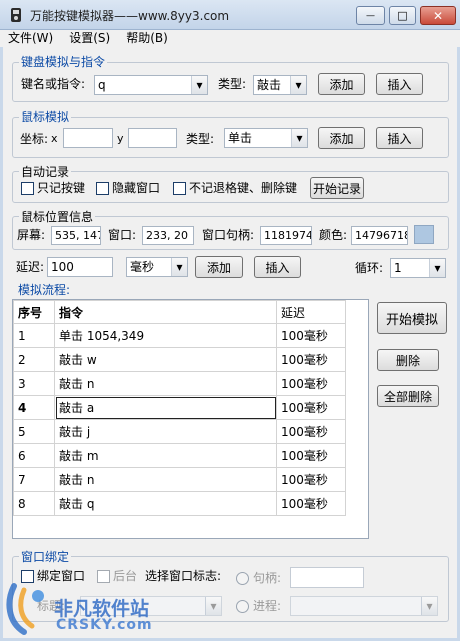 The height and width of the screenshot is (641, 460). I want to click on delete-button: 删除, so click(408, 360).